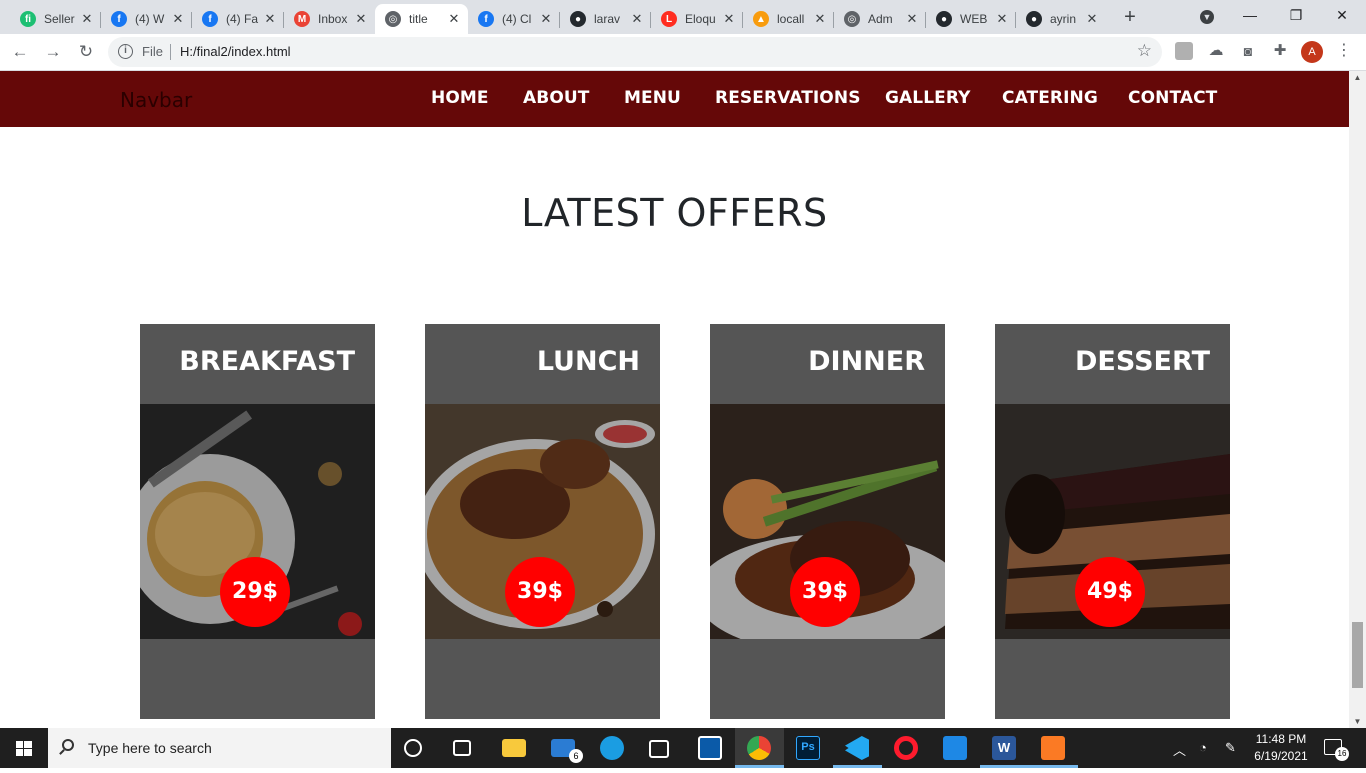  I want to click on nav-link-reservations: RESERVATIONS, so click(788, 98).